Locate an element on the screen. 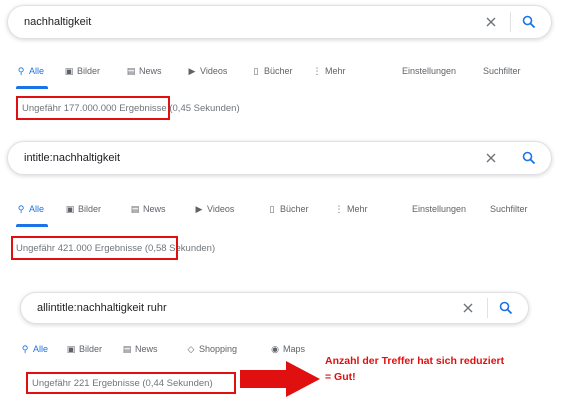 The width and height of the screenshot is (569, 397). search-box-2: intitle:nachhaltigkeit is located at coordinates (279, 158).